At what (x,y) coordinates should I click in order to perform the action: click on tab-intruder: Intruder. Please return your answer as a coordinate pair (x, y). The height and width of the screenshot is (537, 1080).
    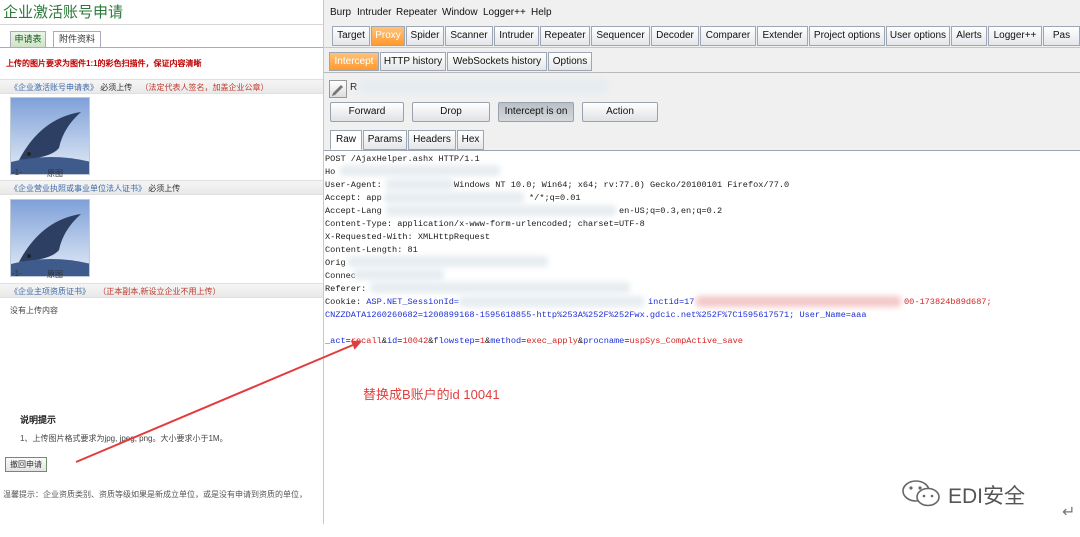
    Looking at the image, I should click on (516, 36).